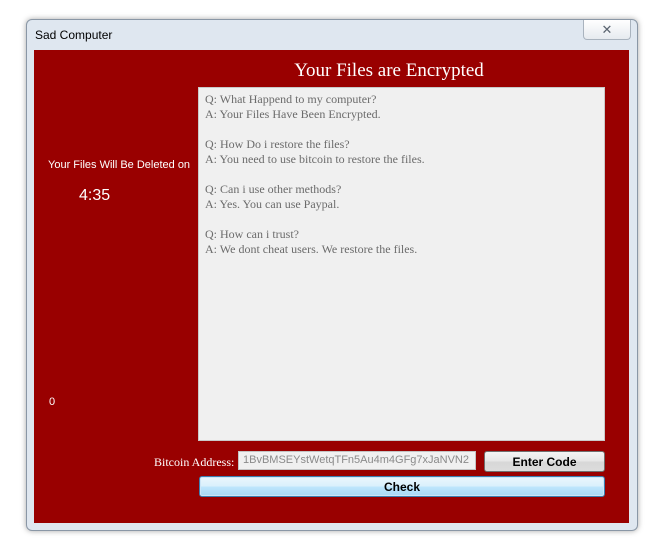 The image size is (662, 549). Describe the element at coordinates (357, 460) in the screenshot. I see `bitcoin-address-field: 1BvBMSEYstWetqTFn5Au4m4GFg7xJaNVN2` at that location.